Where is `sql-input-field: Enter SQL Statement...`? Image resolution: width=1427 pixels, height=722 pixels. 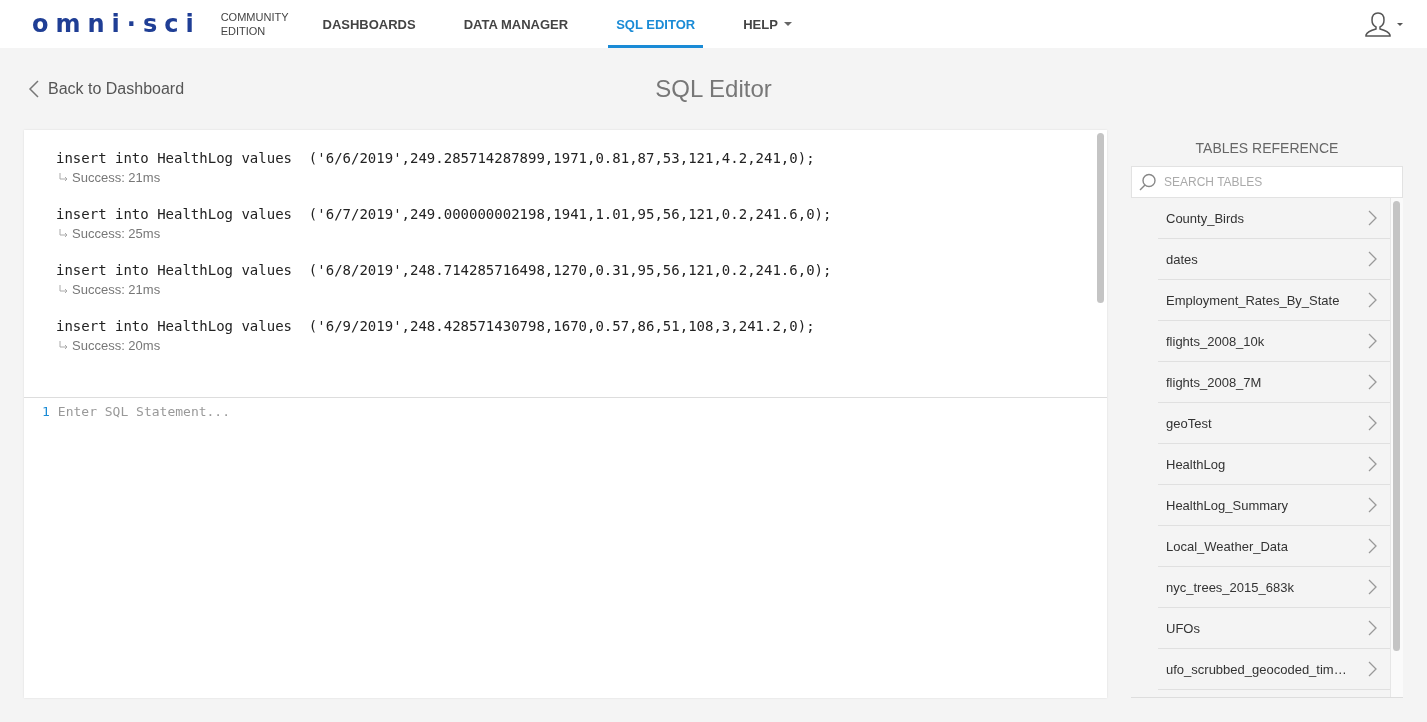
sql-input-field: Enter SQL Statement... is located at coordinates (582, 411).